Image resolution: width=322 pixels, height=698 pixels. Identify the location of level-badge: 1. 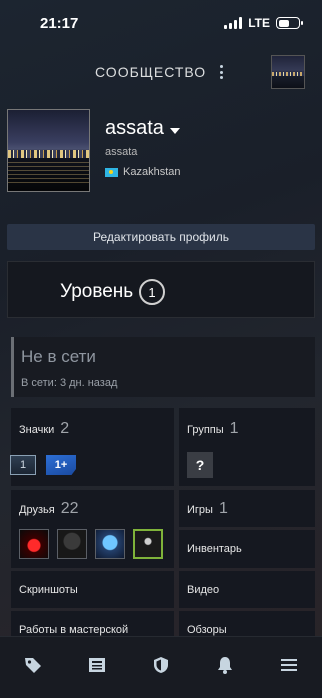
(152, 292).